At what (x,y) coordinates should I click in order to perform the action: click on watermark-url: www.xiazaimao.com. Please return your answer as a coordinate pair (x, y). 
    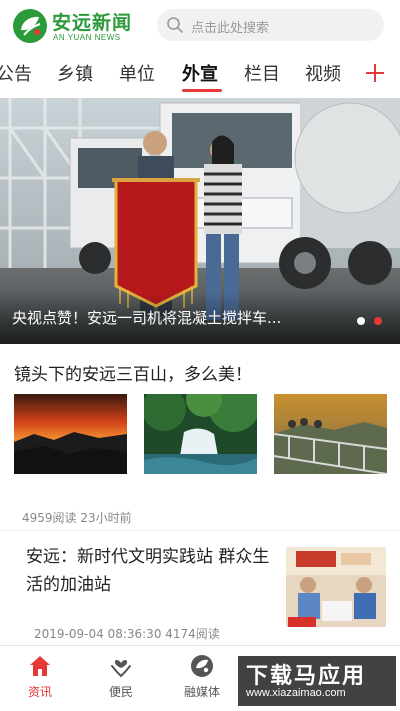
    Looking at the image, I should click on (296, 693).